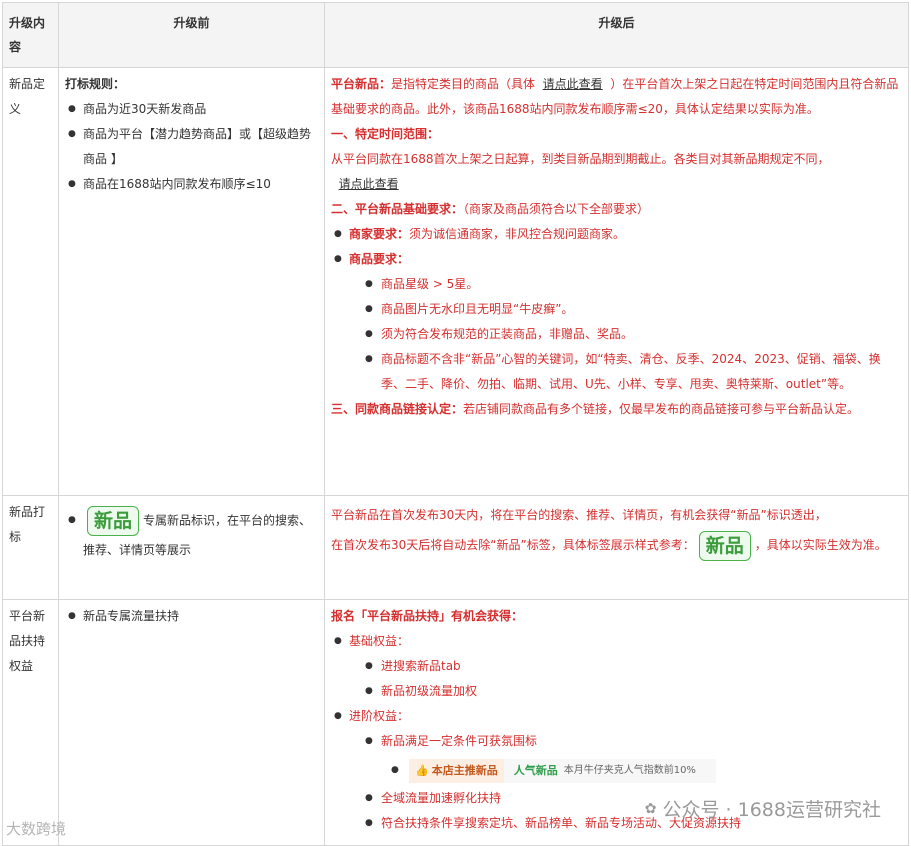 This screenshot has height=846, width=911. I want to click on definition-label: 平台新品：, so click(361, 84).